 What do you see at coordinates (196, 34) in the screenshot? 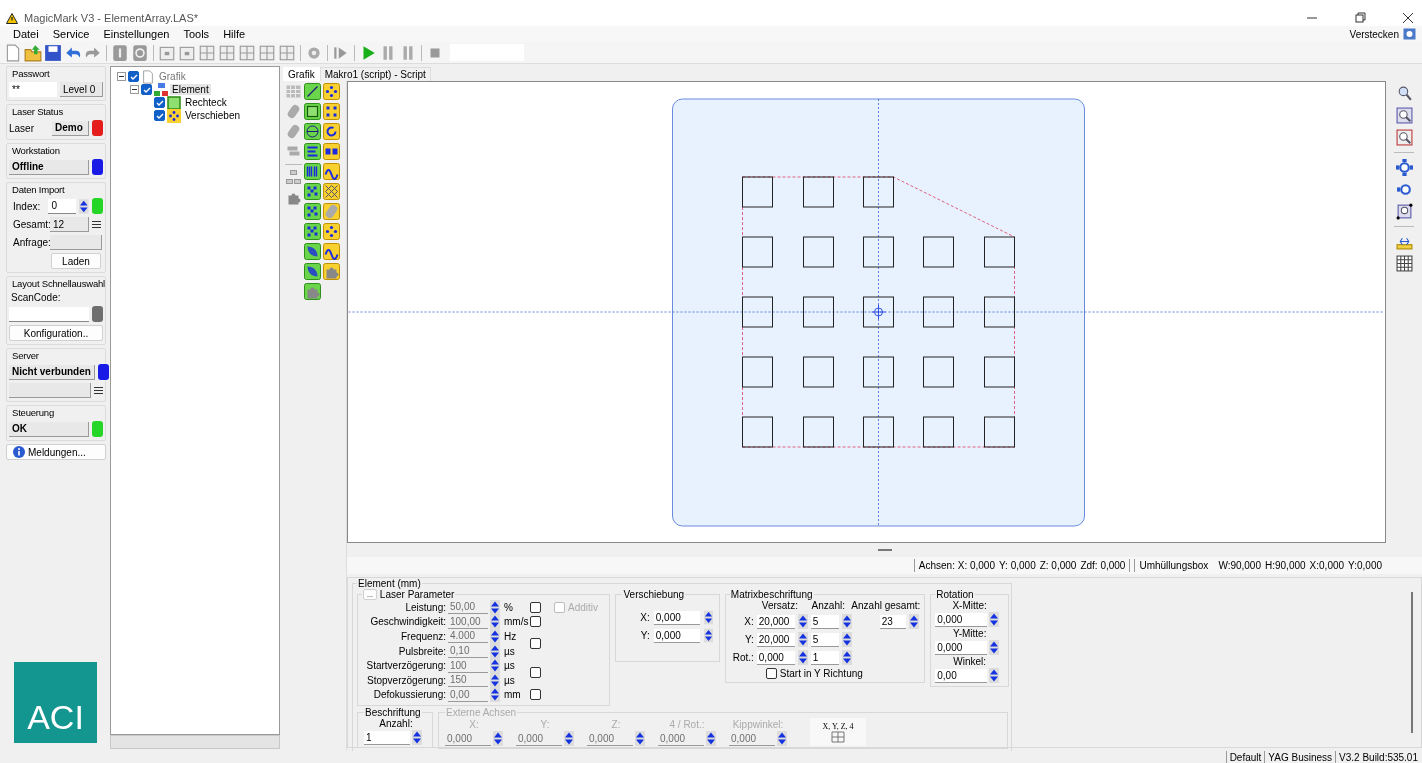
I see `menu-item: Tools` at bounding box center [196, 34].